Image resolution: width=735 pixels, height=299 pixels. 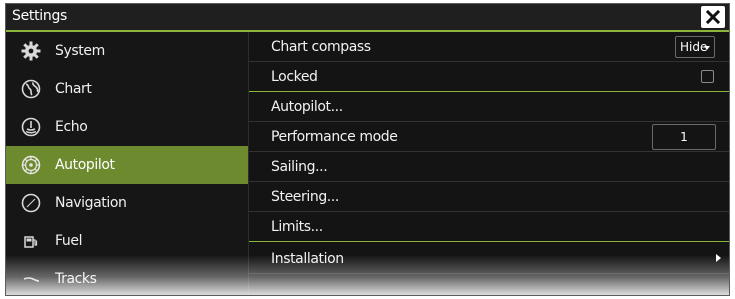 What do you see at coordinates (489, 47) in the screenshot?
I see `chart-compass-row: Chart compass Hide` at bounding box center [489, 47].